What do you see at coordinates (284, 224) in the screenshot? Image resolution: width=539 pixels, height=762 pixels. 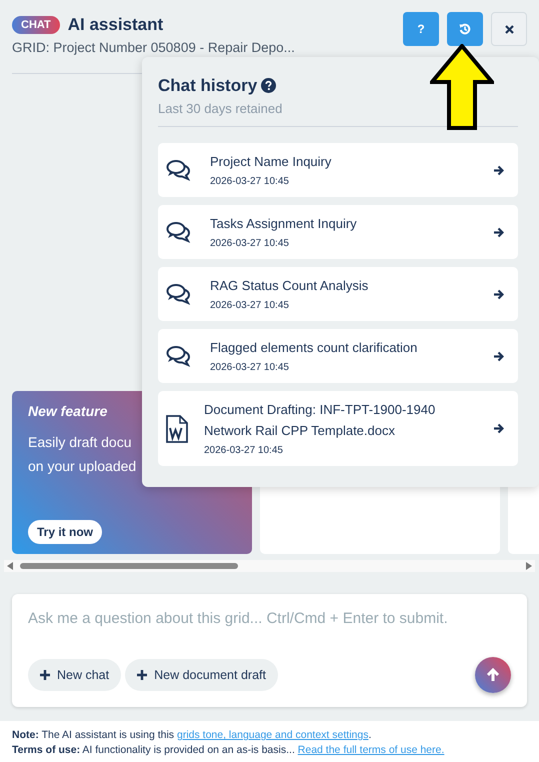 I see `history-item-title: Tasks Assignment Inquiry` at bounding box center [284, 224].